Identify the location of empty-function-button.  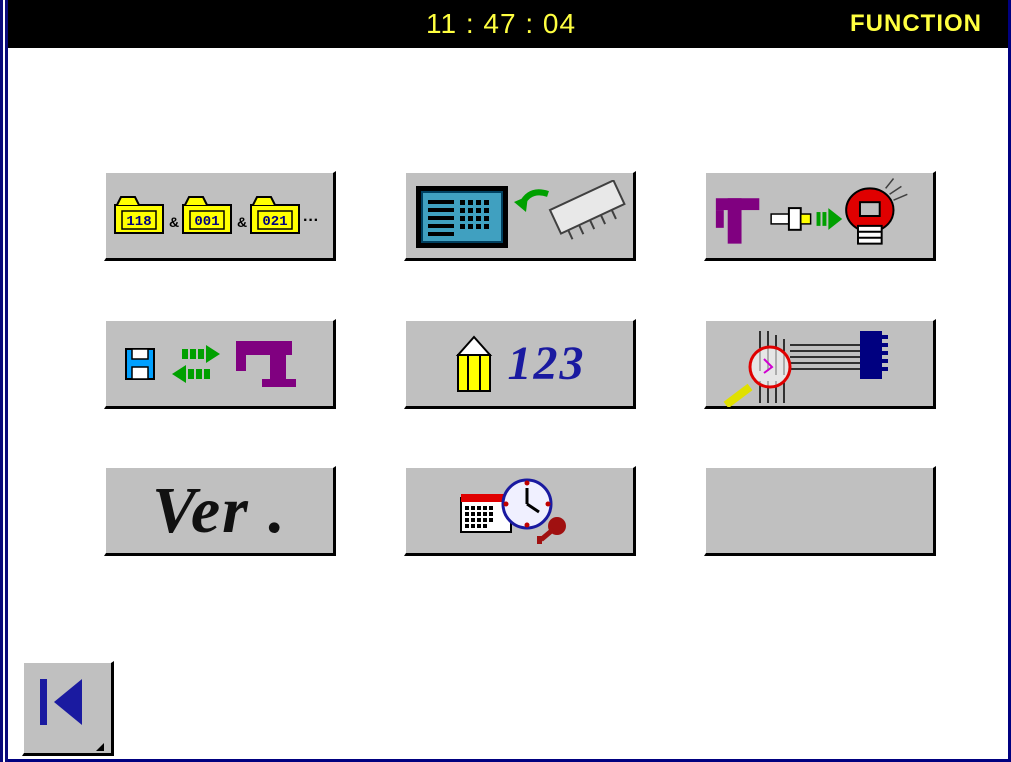
(820, 511).